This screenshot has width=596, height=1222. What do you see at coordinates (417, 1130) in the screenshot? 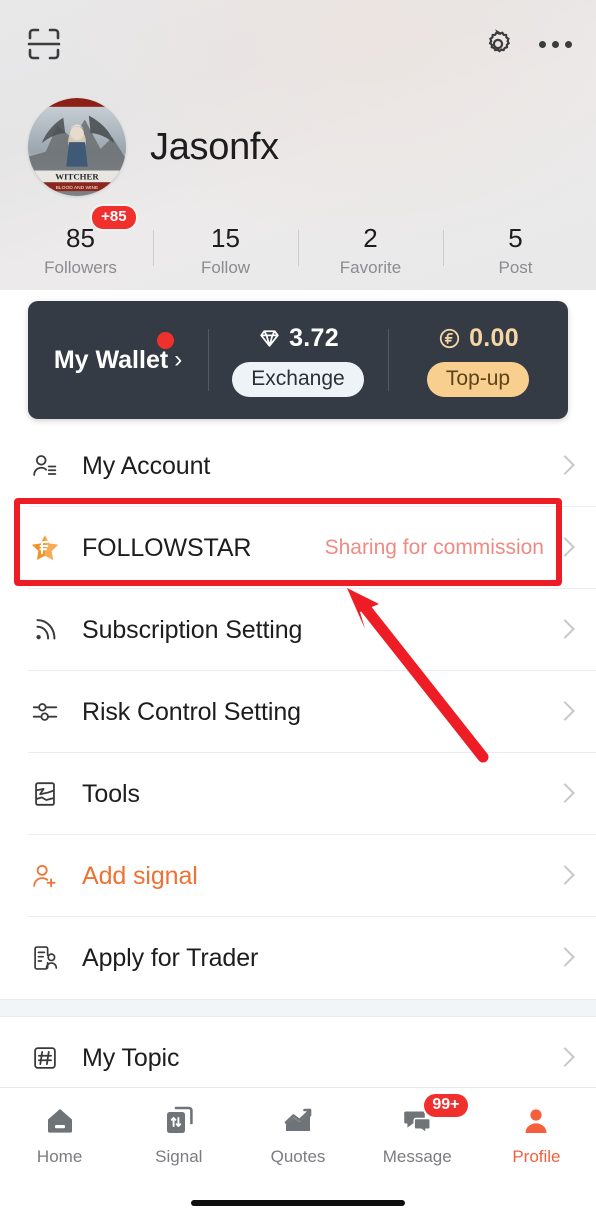
I see `tab-message: 99+ Message` at bounding box center [417, 1130].